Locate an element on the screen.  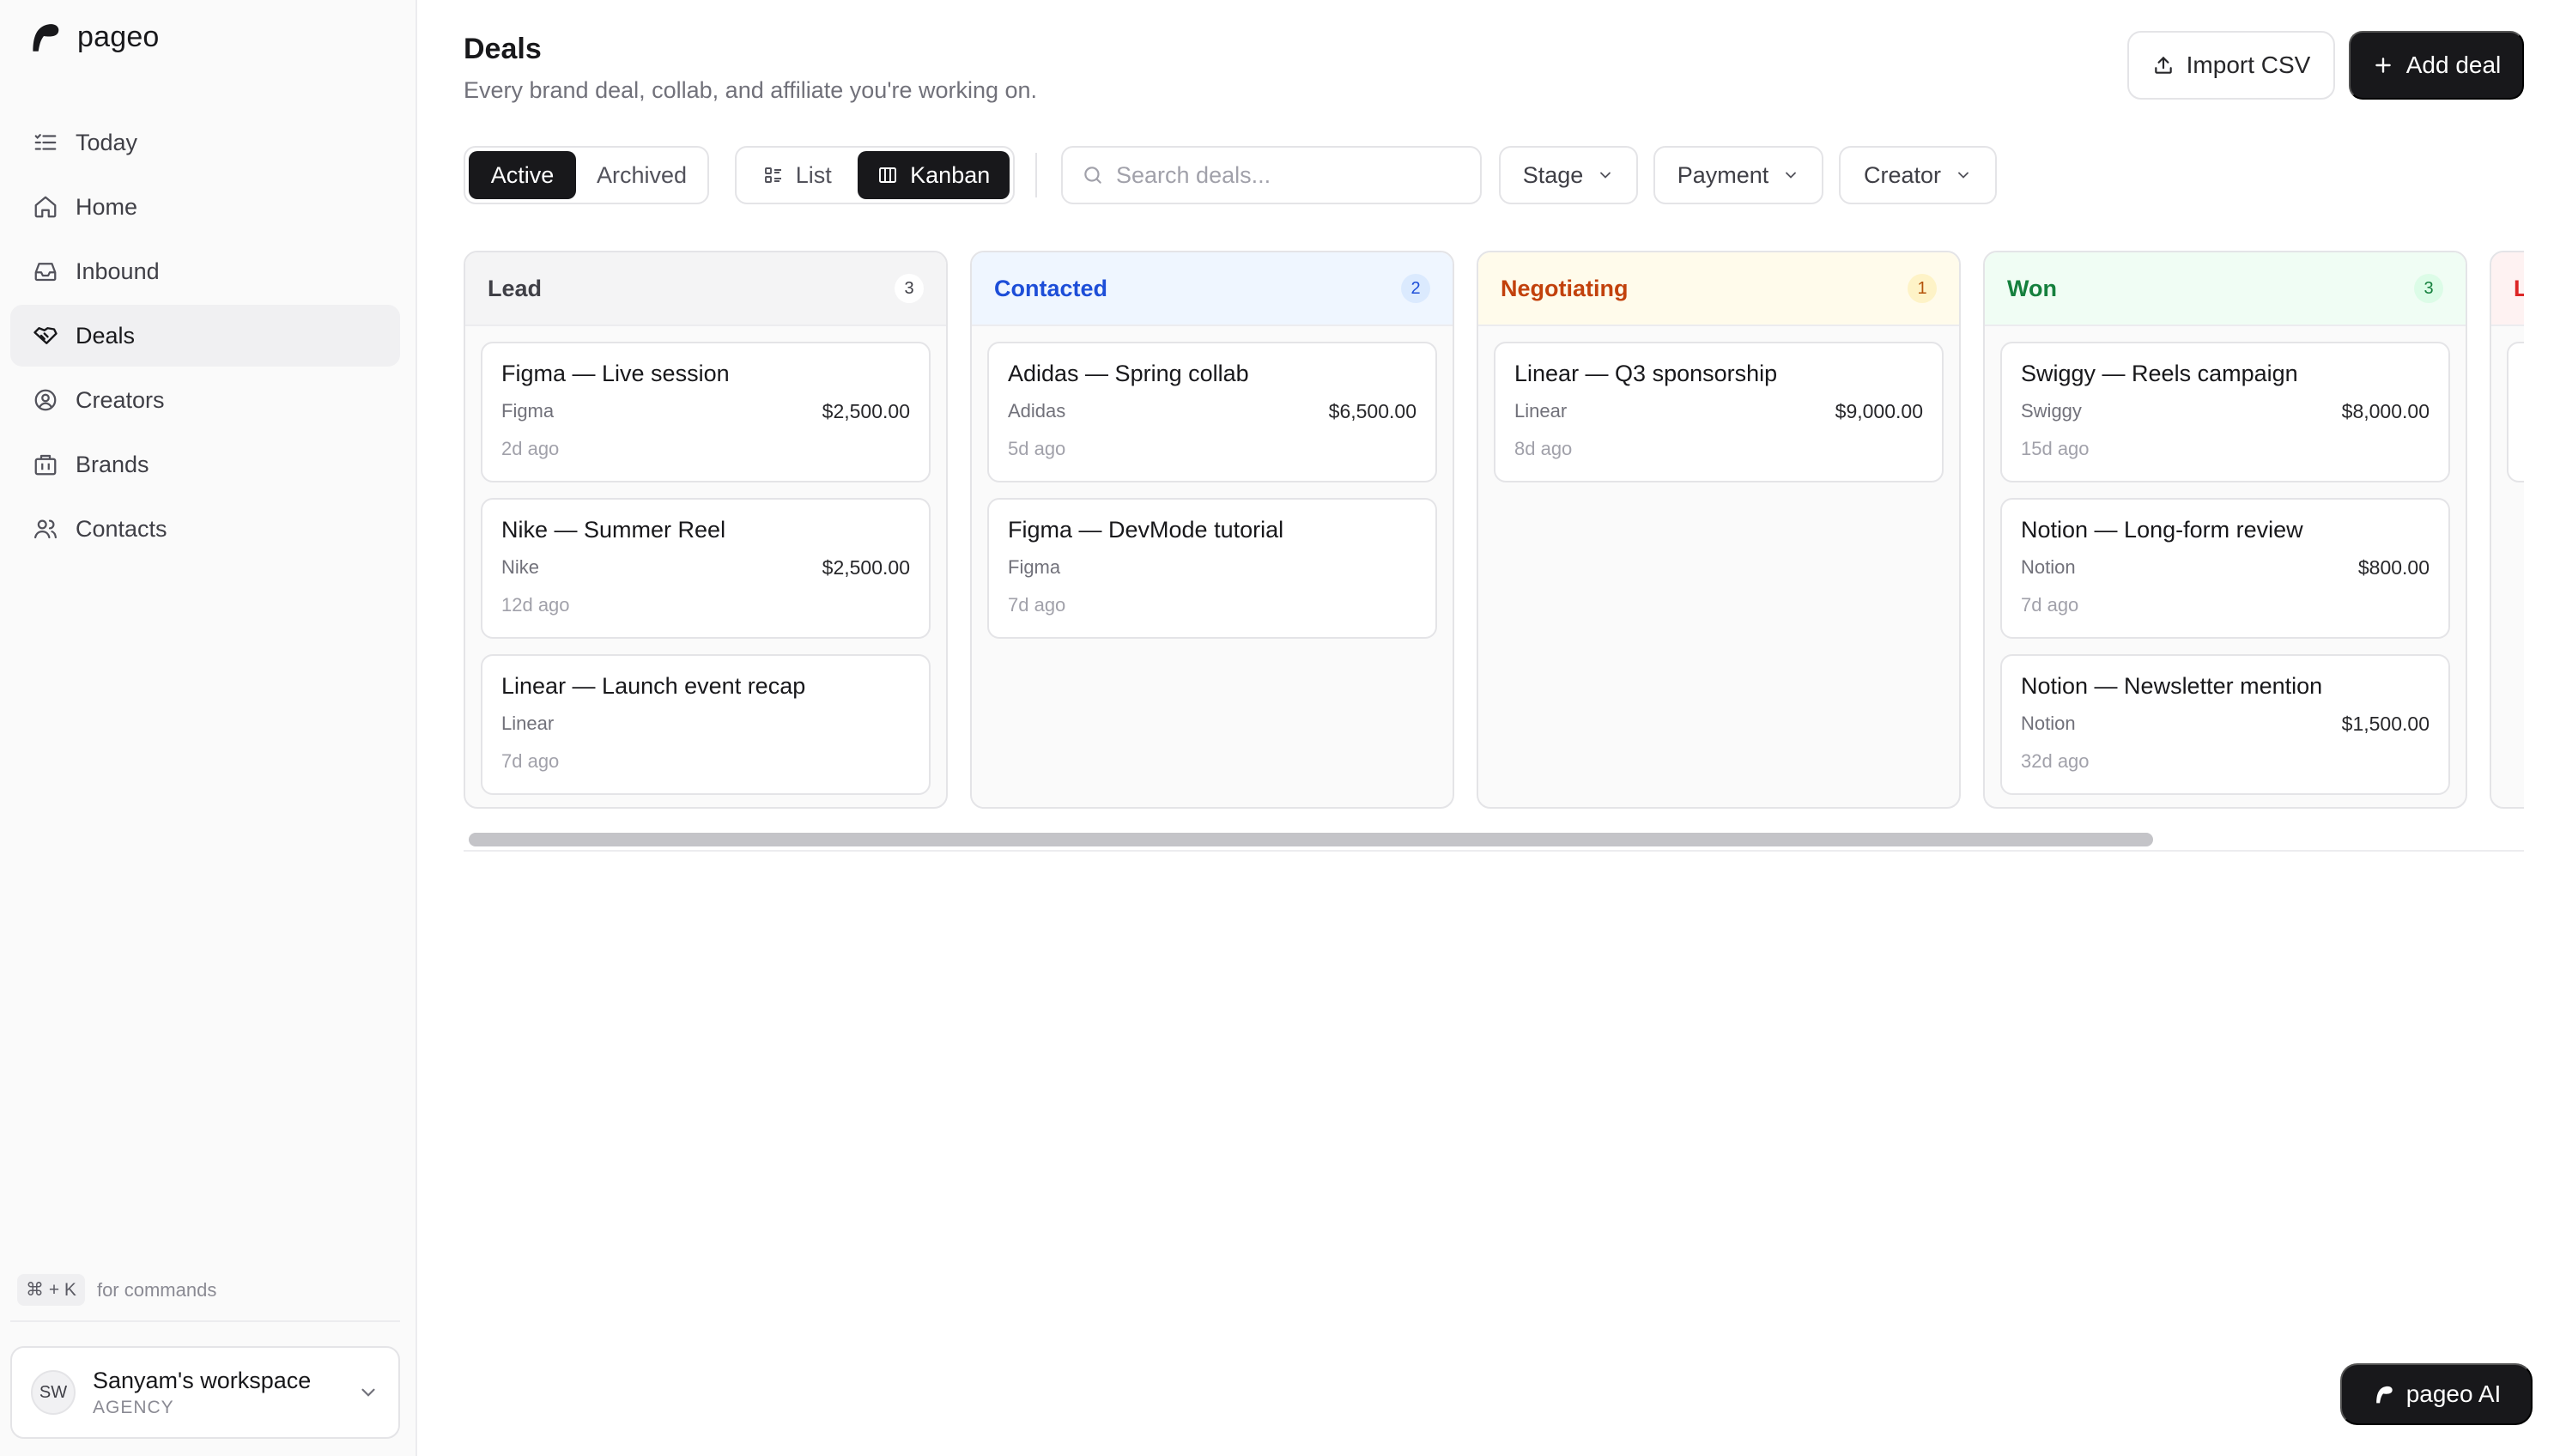
tab-label: Active is located at coordinates (522, 175).